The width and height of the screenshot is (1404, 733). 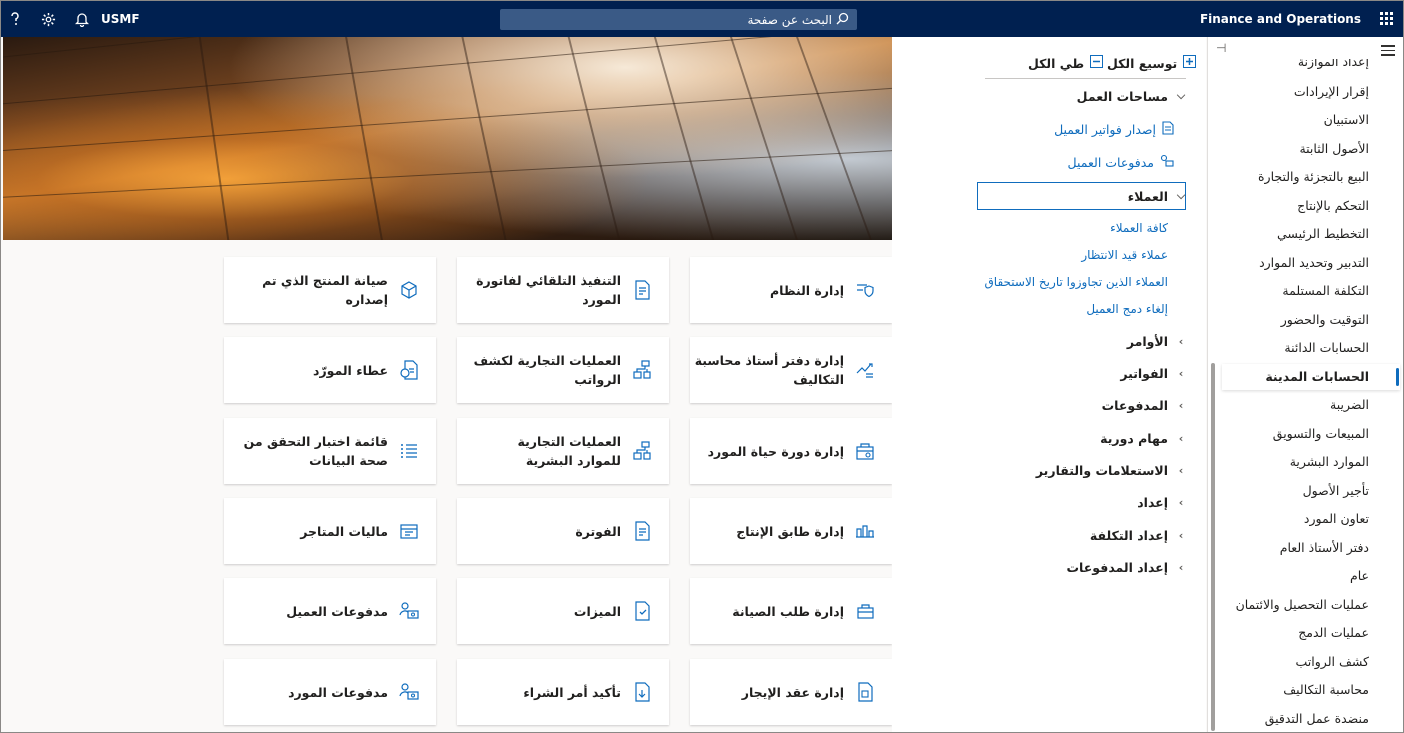 What do you see at coordinates (120, 19) in the screenshot?
I see `company-picker: USMF` at bounding box center [120, 19].